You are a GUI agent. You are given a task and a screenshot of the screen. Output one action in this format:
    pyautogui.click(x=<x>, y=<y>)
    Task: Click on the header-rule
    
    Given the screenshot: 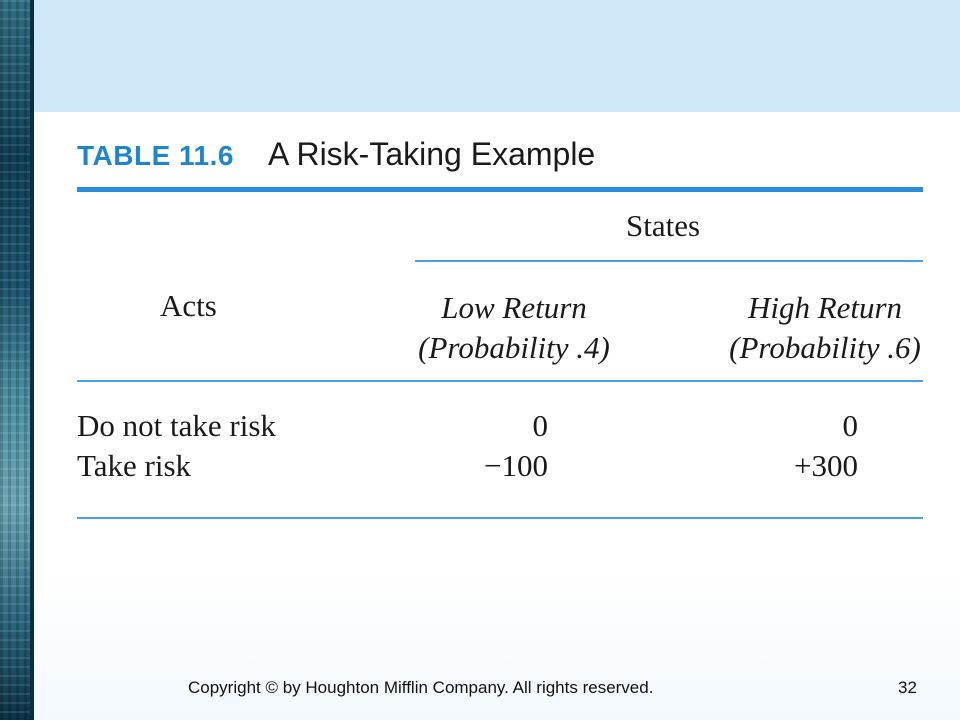 What is the action you would take?
    pyautogui.click(x=500, y=381)
    